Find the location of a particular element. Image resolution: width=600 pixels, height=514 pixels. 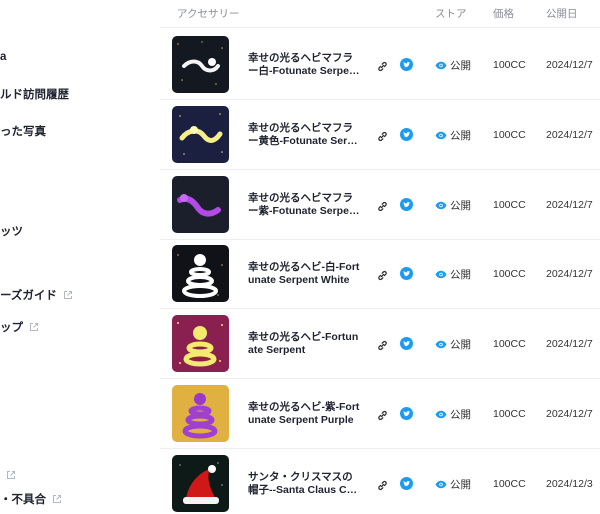

column-header-store: ストア is located at coordinates (451, 14).